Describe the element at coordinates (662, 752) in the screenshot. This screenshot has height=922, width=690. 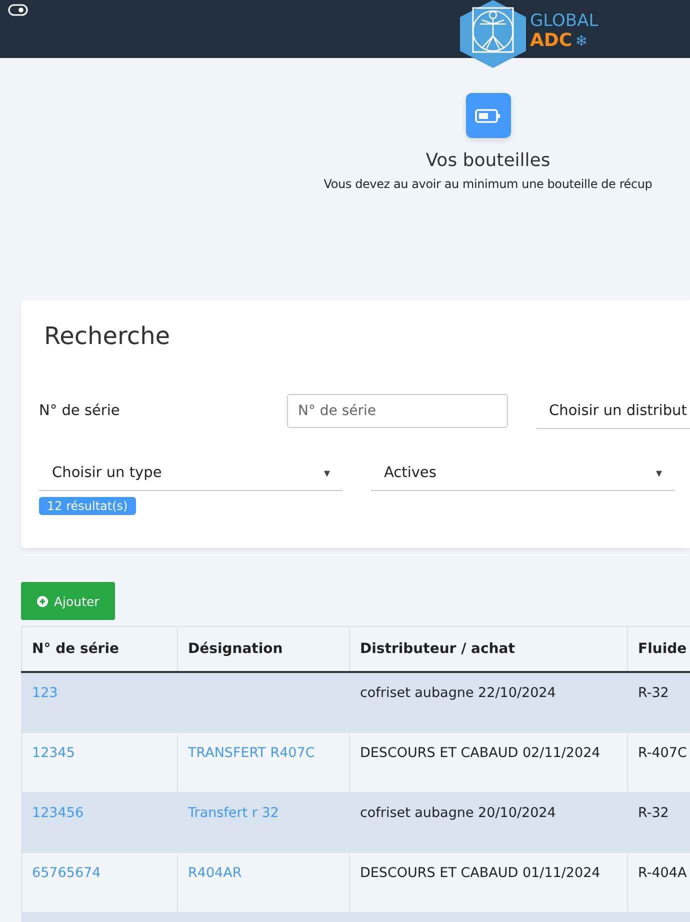
I see `table-cell: R-407C` at that location.